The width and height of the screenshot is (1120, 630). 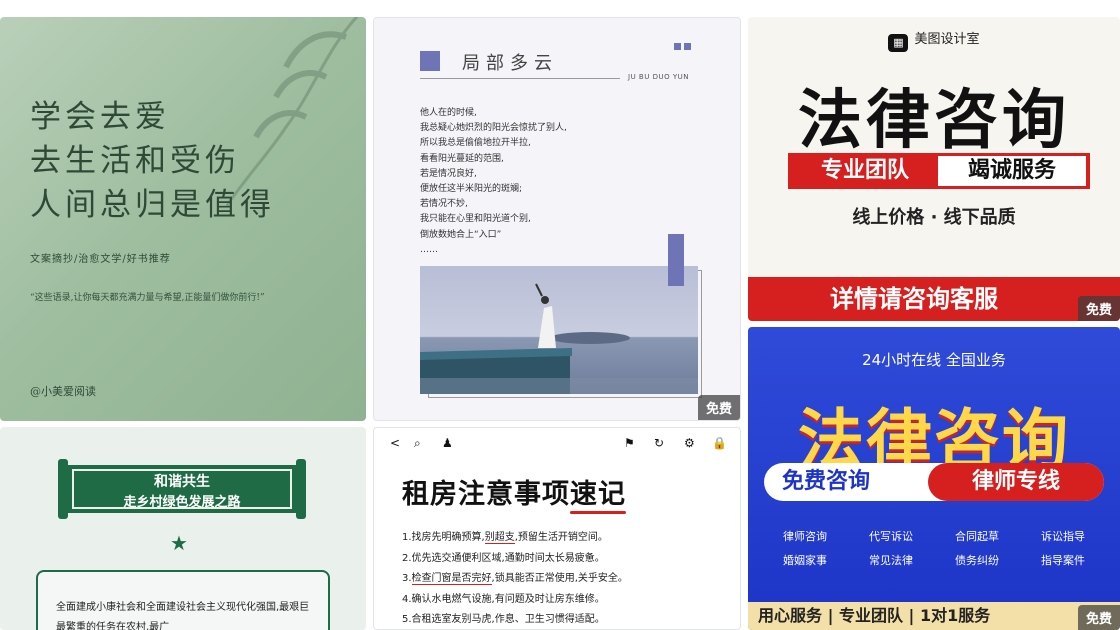 What do you see at coordinates (934, 299) in the screenshot?
I see `bottom-banner: 详情请咨询客服` at bounding box center [934, 299].